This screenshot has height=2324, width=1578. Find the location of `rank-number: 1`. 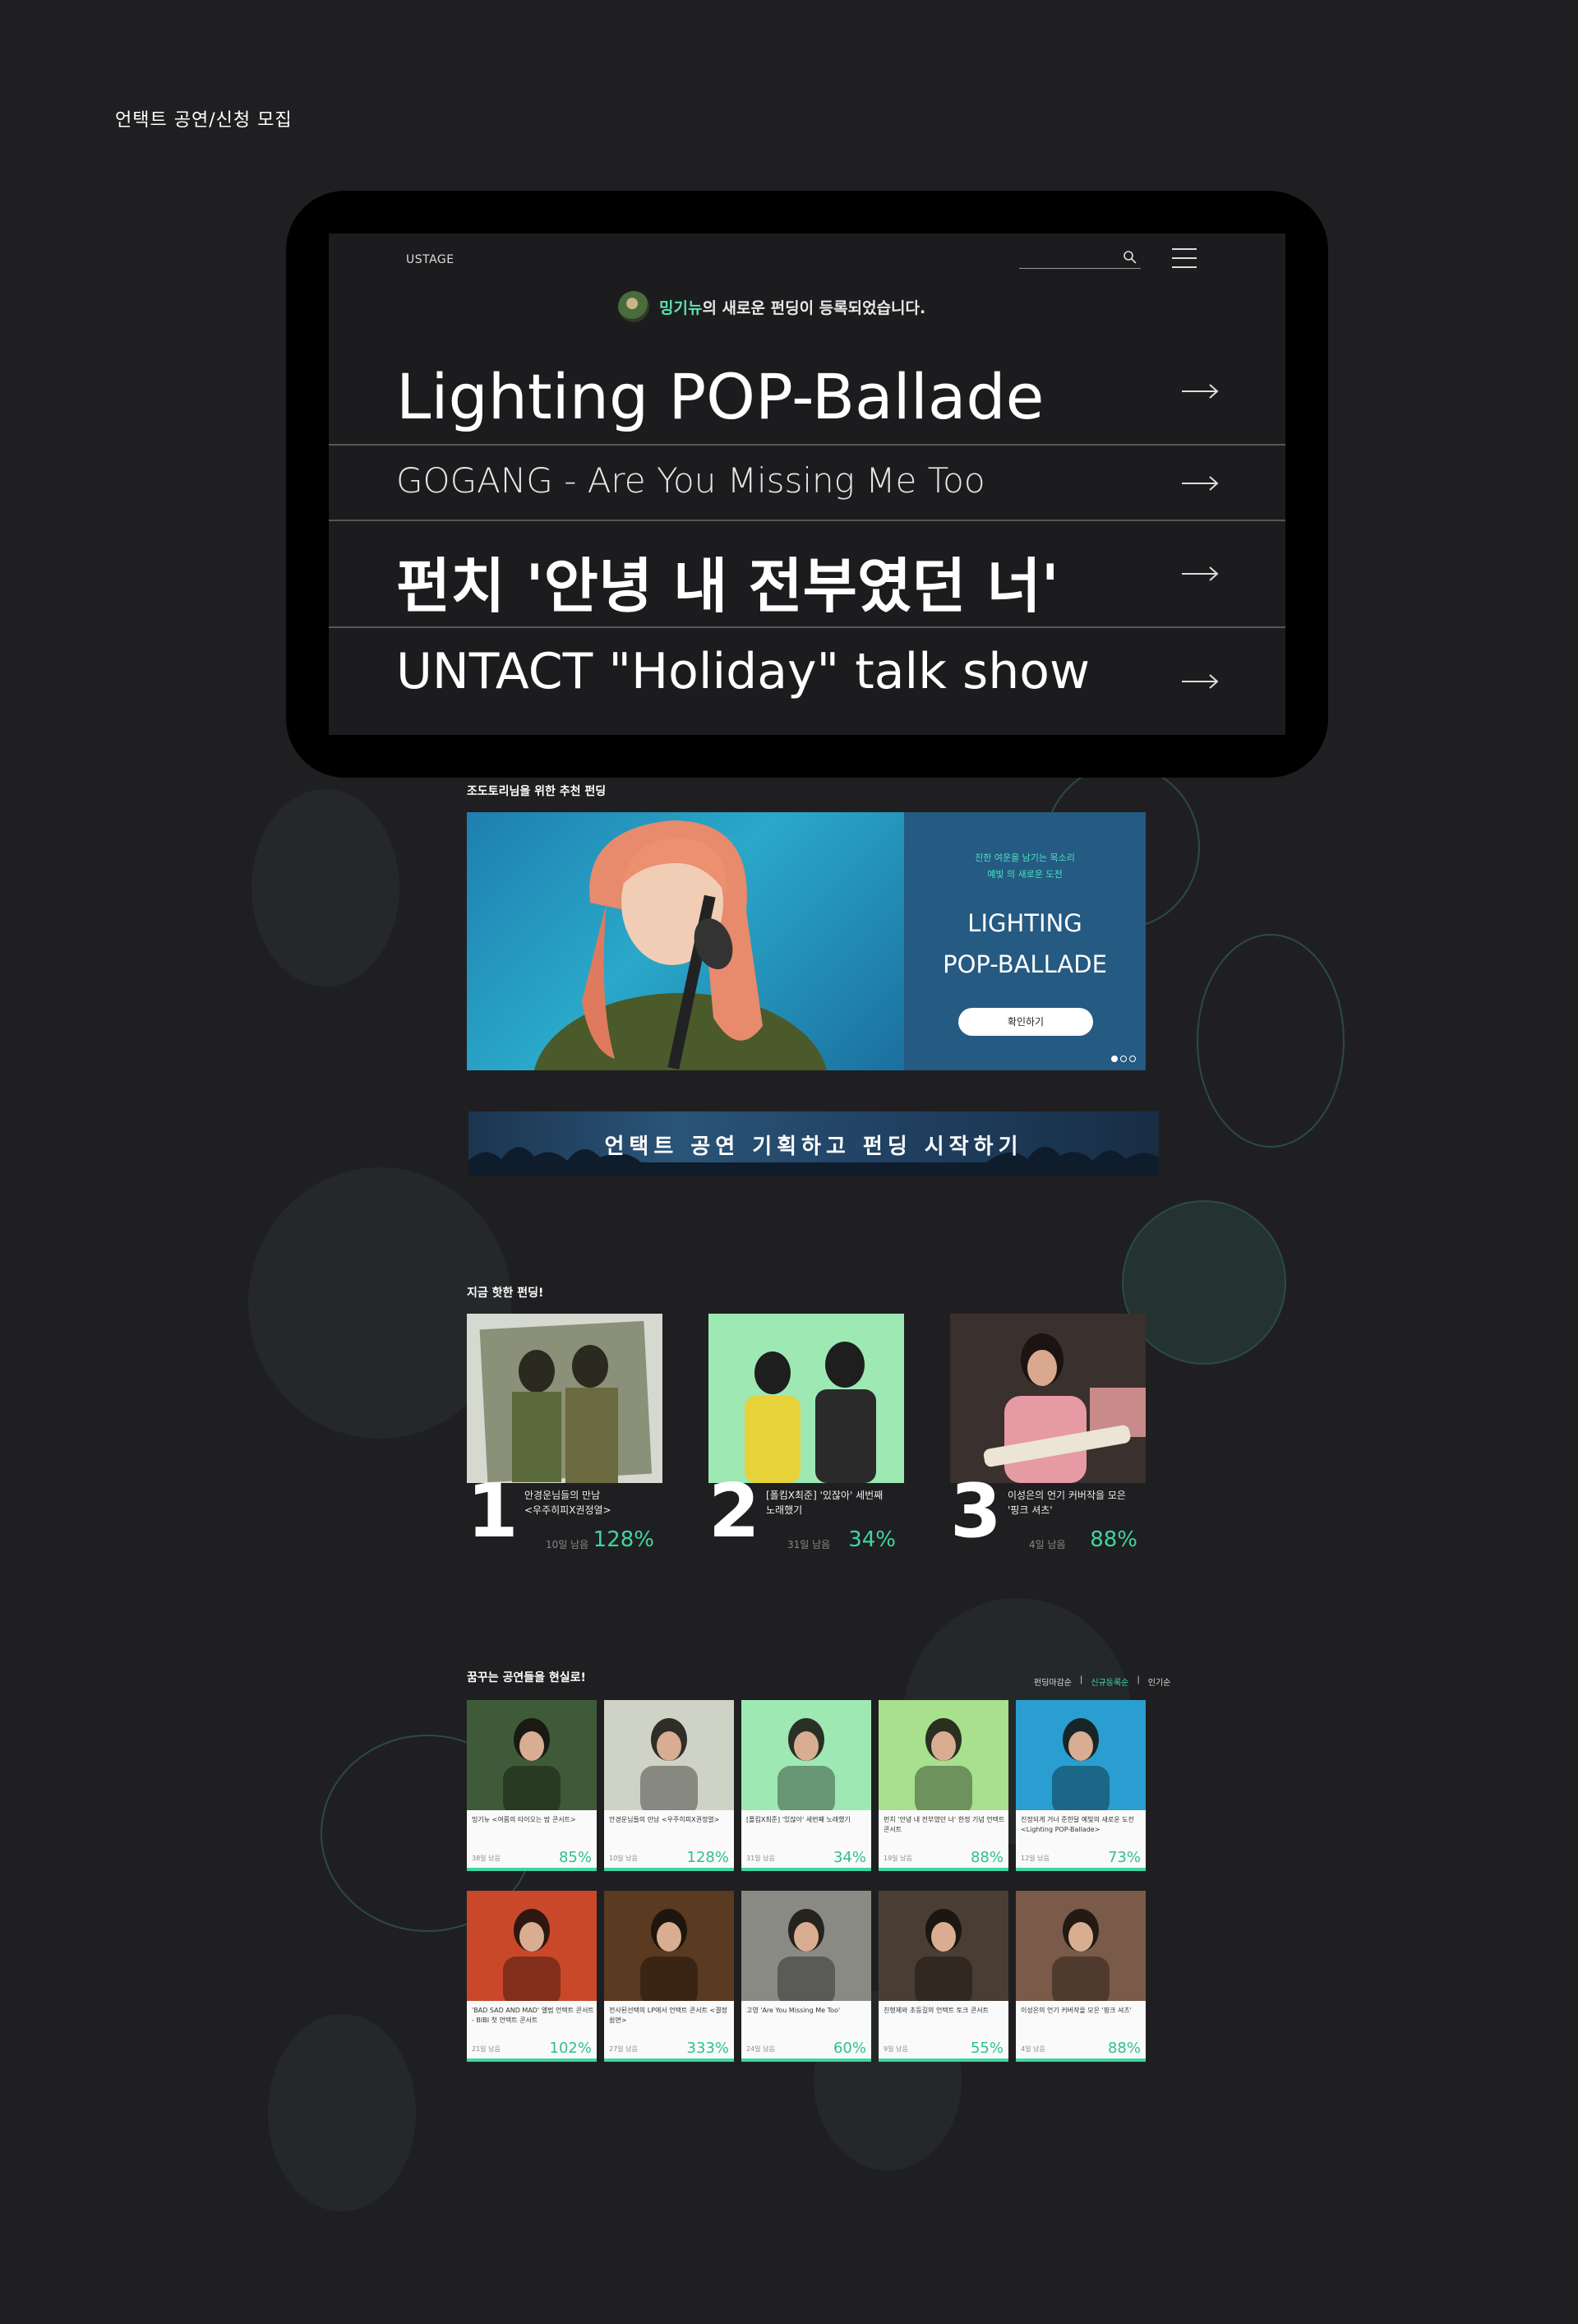

rank-number: 1 is located at coordinates (493, 1511).